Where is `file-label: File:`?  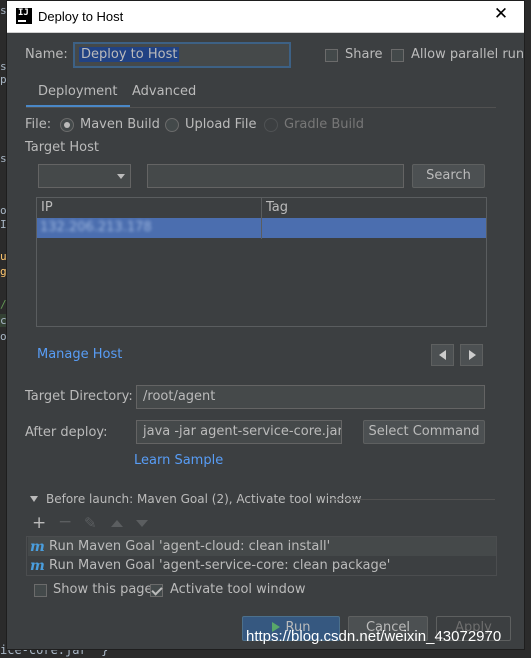 file-label: File: is located at coordinates (38, 124).